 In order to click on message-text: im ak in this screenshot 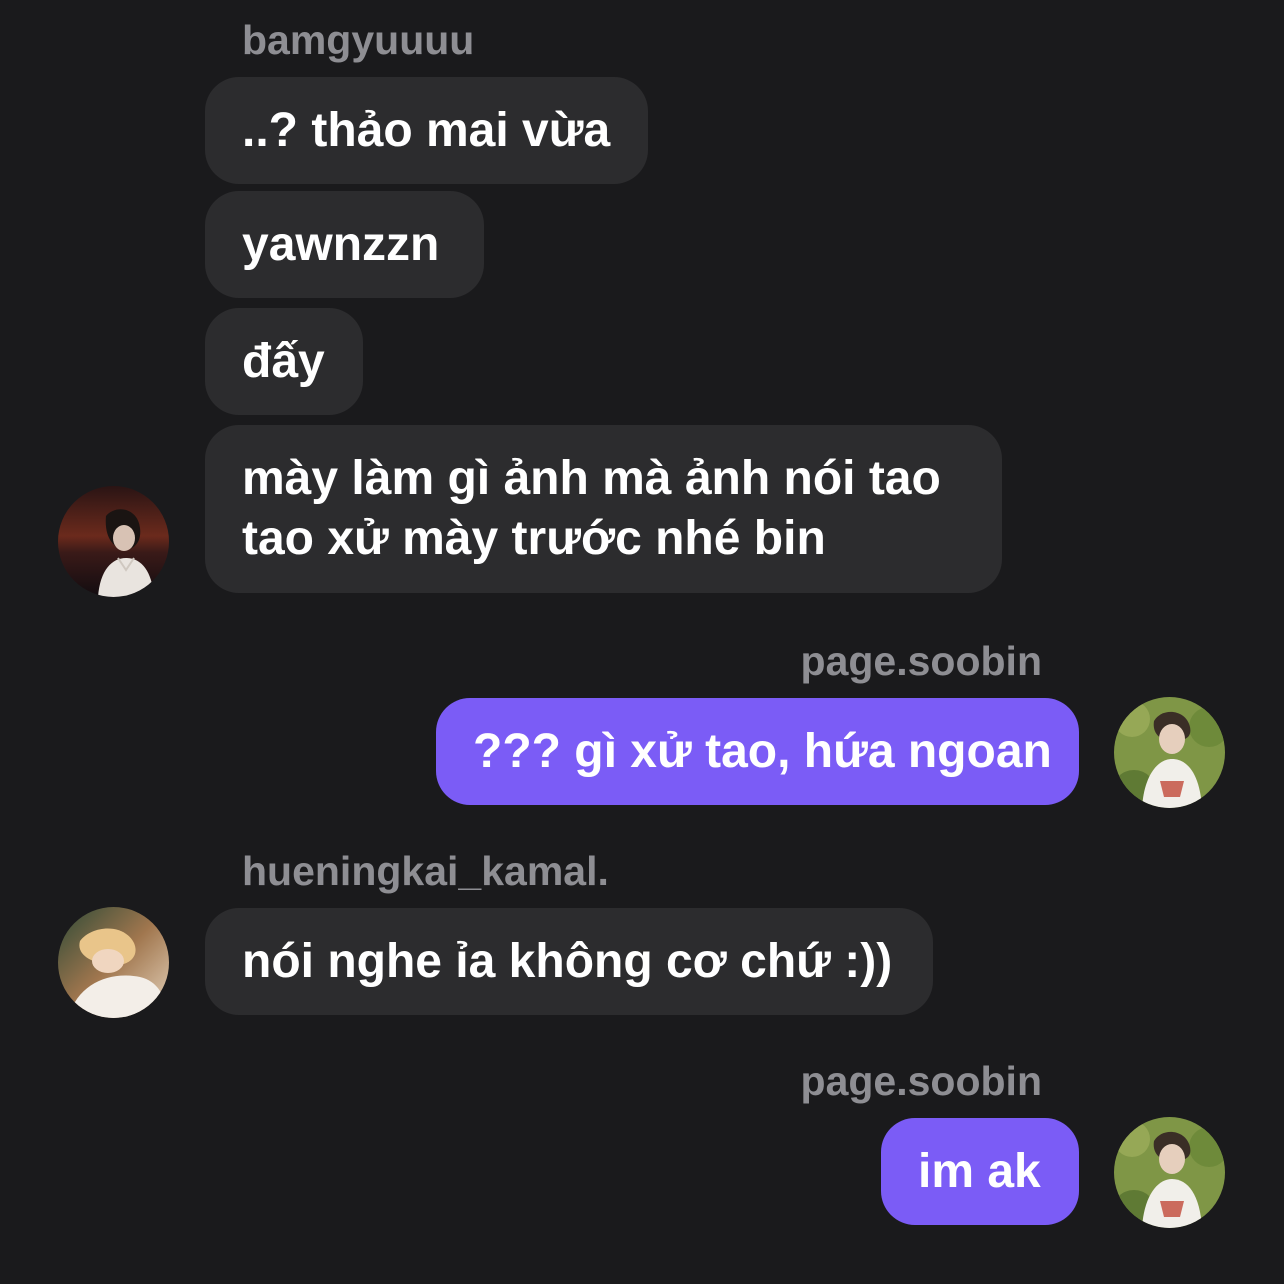, I will do `click(979, 1171)`.